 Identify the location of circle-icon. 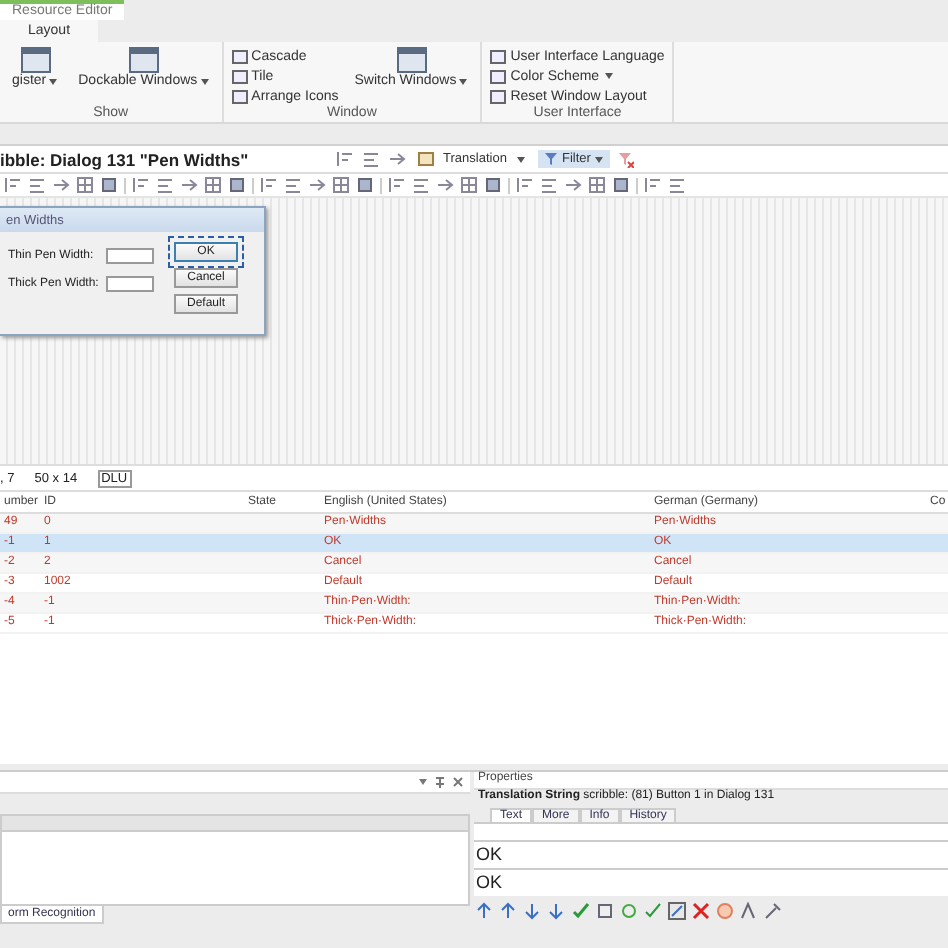
(725, 911).